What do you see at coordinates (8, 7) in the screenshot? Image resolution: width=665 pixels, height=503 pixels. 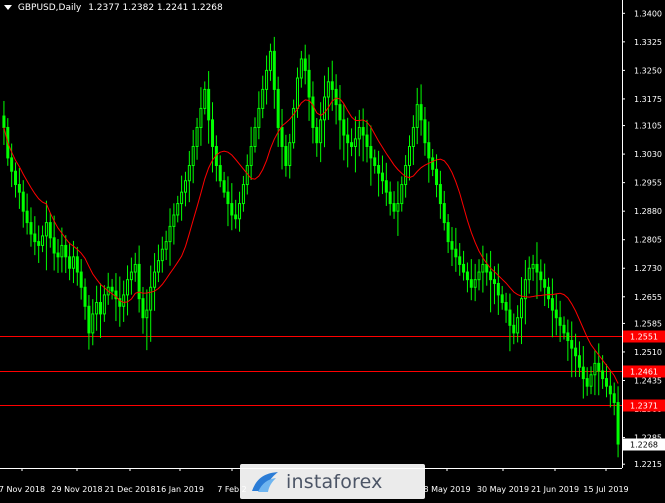 I see `collapse-triangle-icon` at bounding box center [8, 7].